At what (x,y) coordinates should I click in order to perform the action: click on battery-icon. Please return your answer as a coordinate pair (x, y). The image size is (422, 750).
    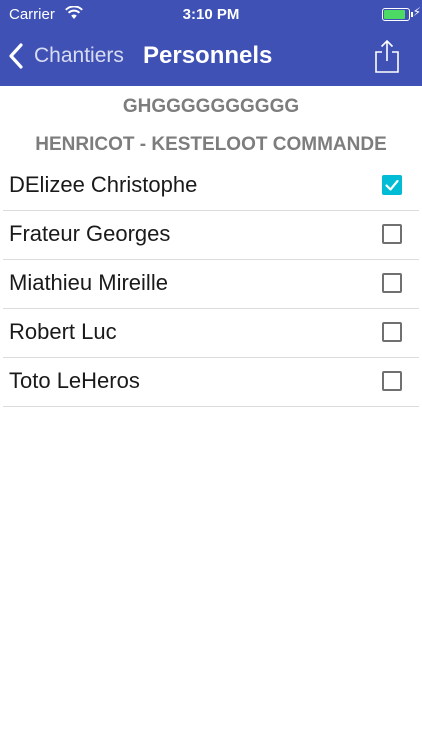
    Looking at the image, I should click on (396, 14).